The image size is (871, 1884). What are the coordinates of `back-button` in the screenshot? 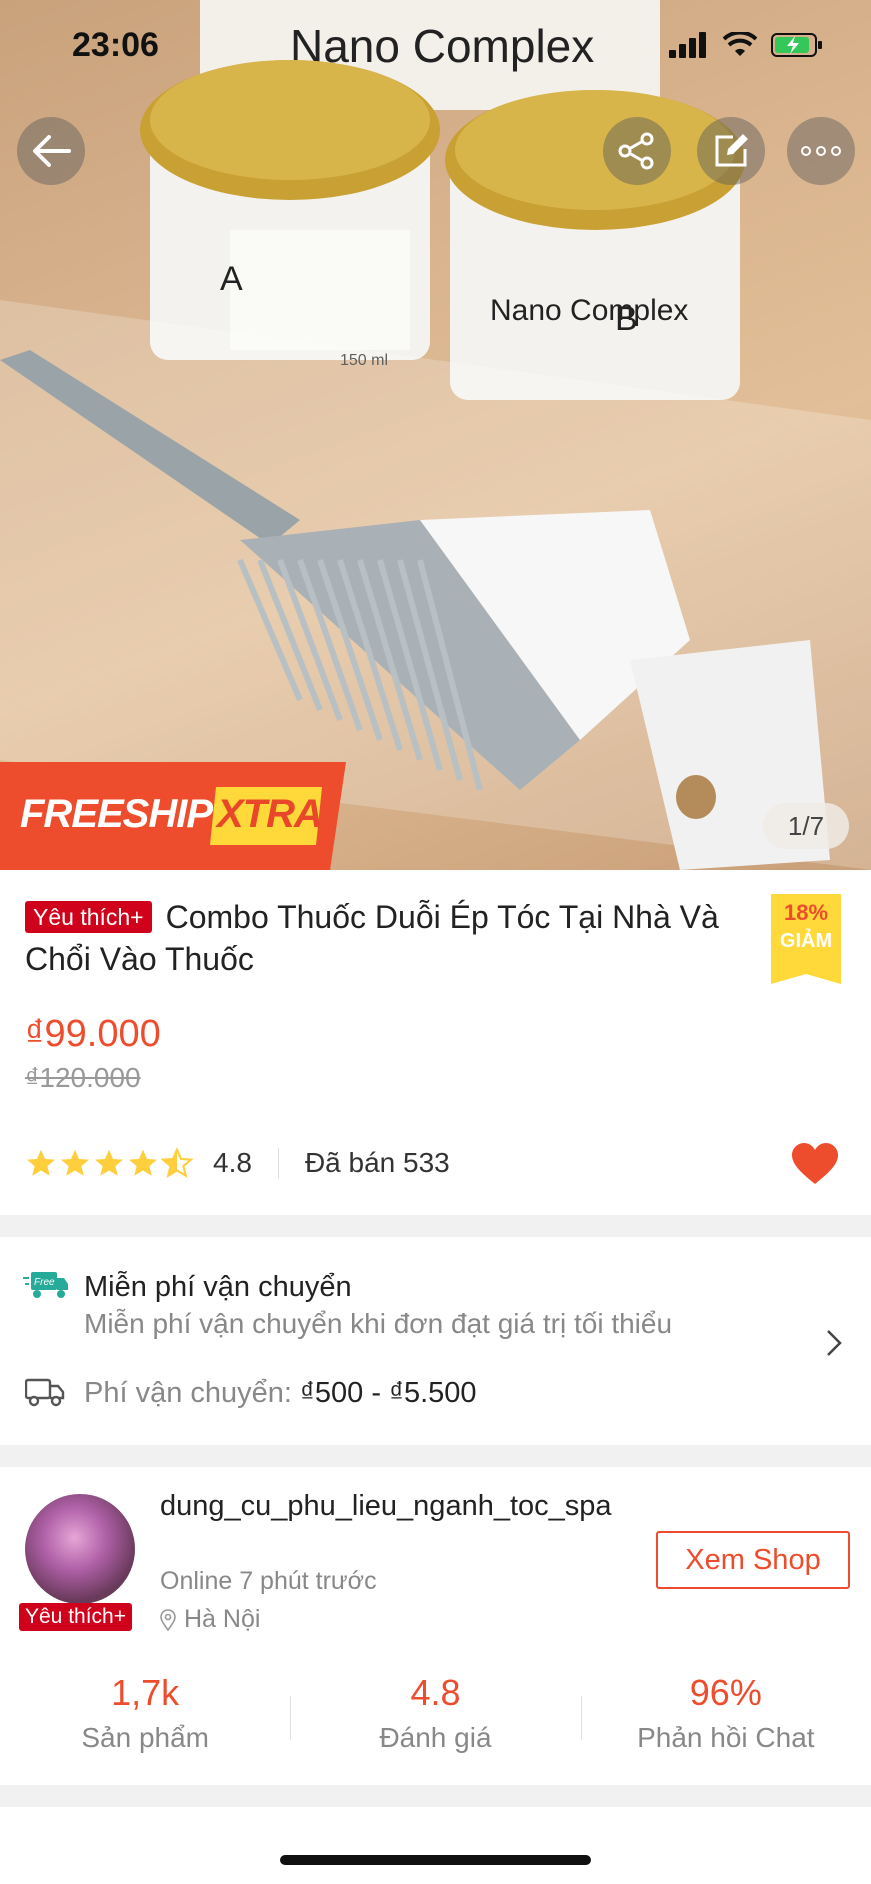 It's located at (51, 151).